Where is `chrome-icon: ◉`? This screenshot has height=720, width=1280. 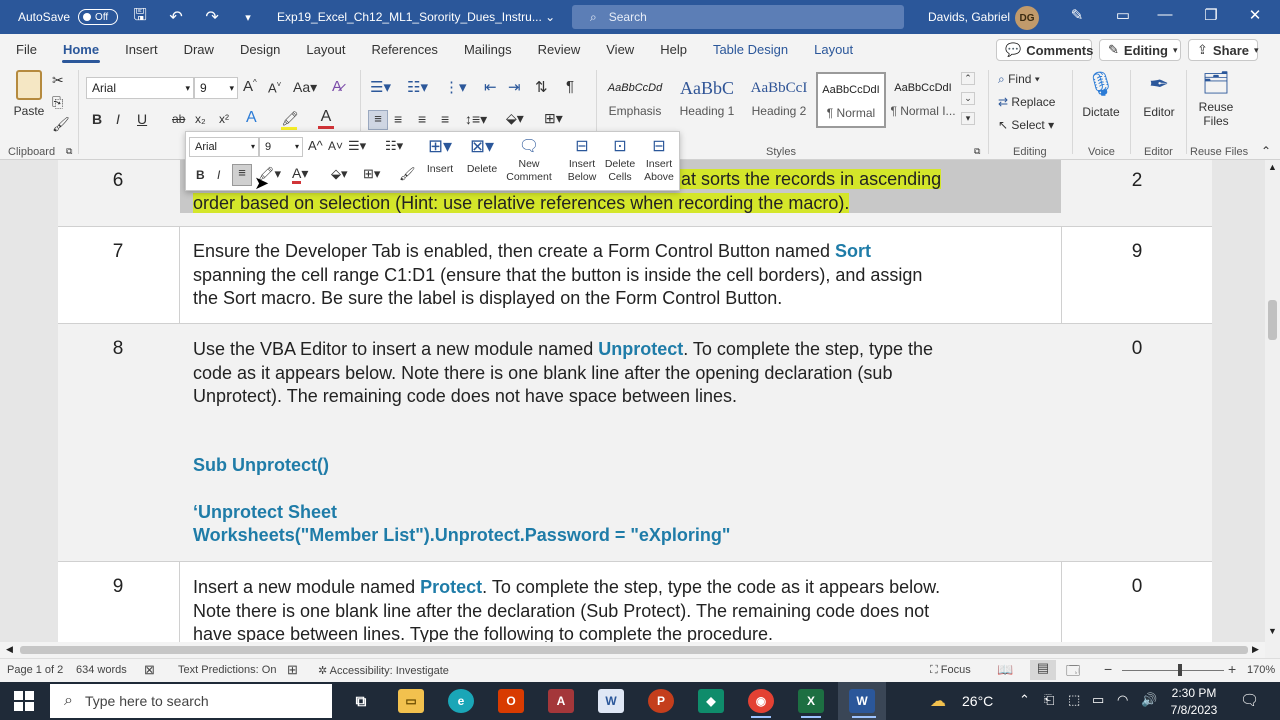
chrome-icon: ◉ is located at coordinates (761, 701).